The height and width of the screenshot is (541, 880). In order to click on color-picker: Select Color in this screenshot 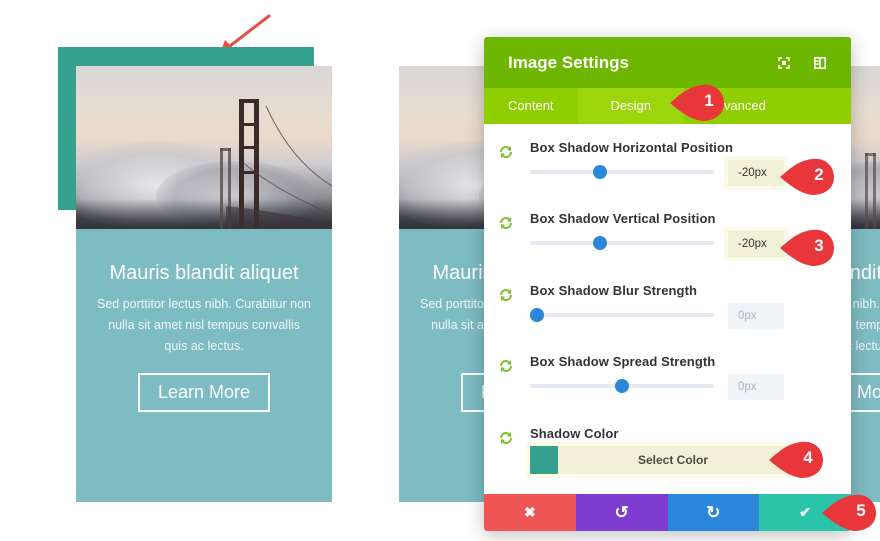, I will do `click(659, 460)`.